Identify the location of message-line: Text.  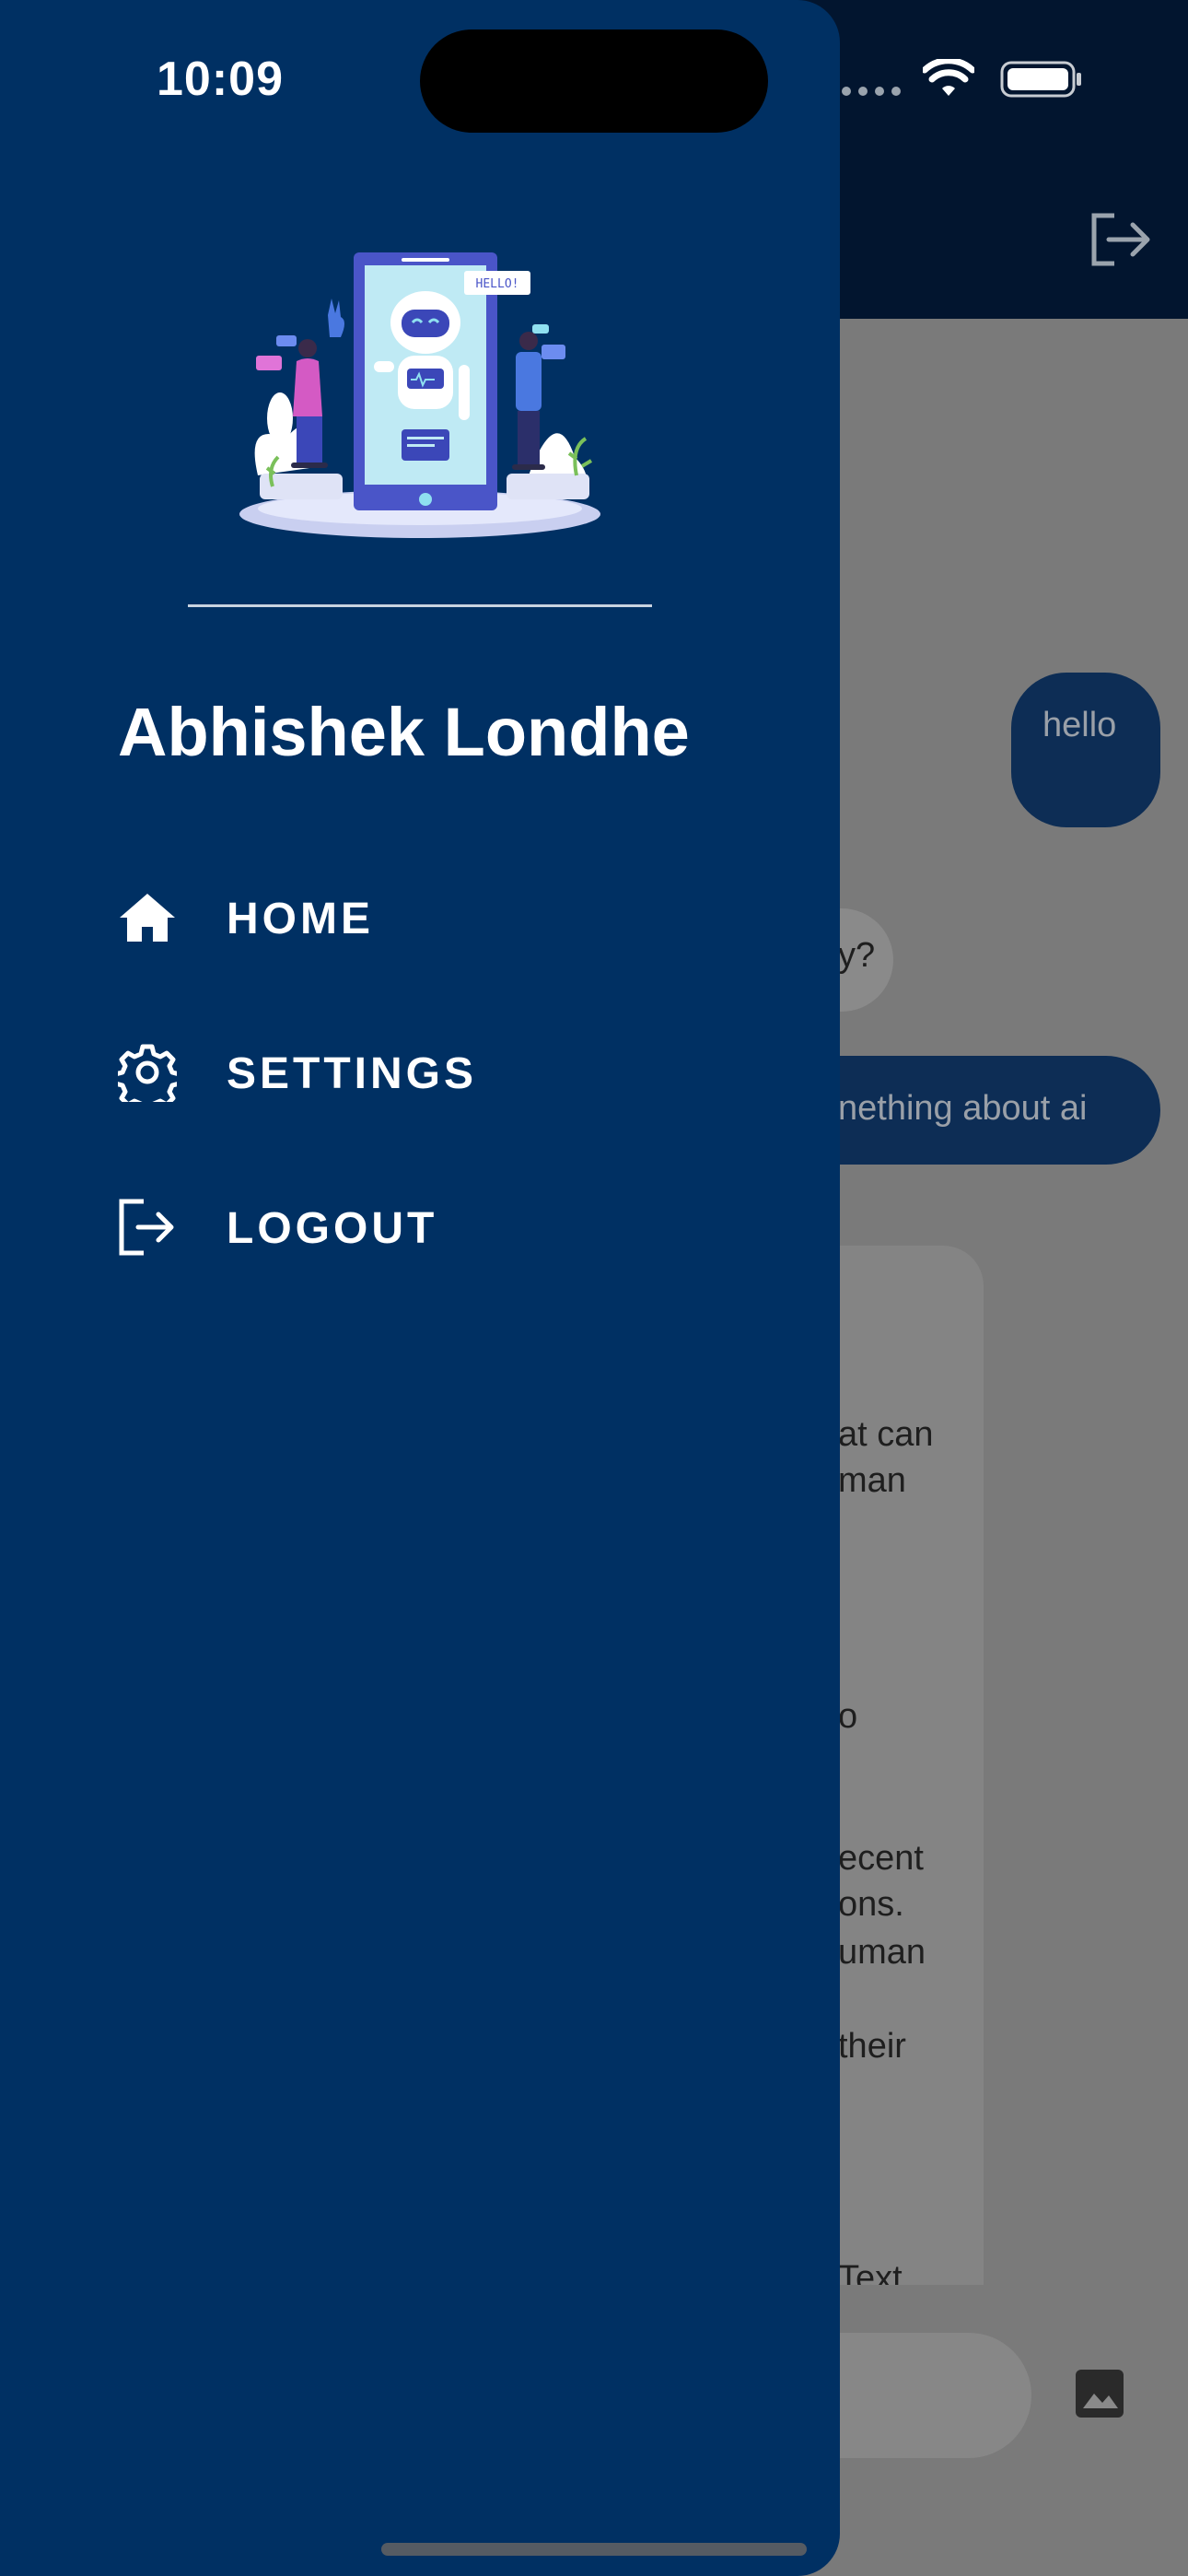
(870, 2272).